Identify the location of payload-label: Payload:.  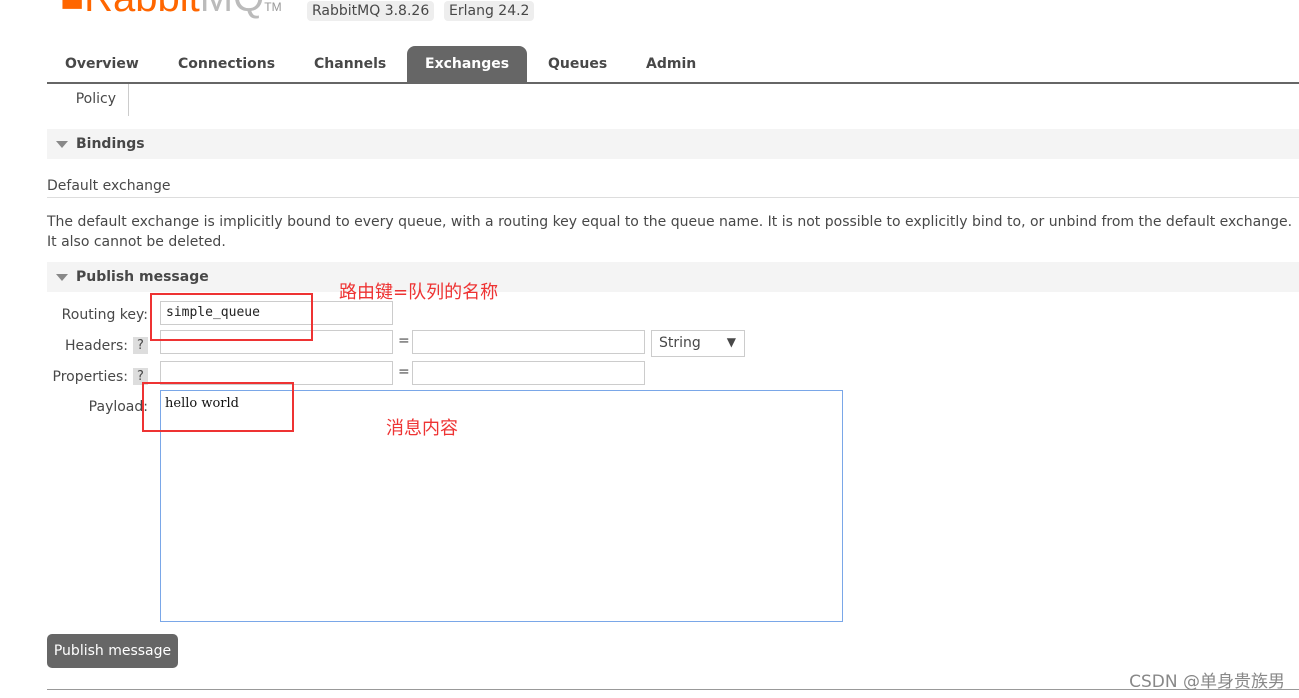
(118, 407).